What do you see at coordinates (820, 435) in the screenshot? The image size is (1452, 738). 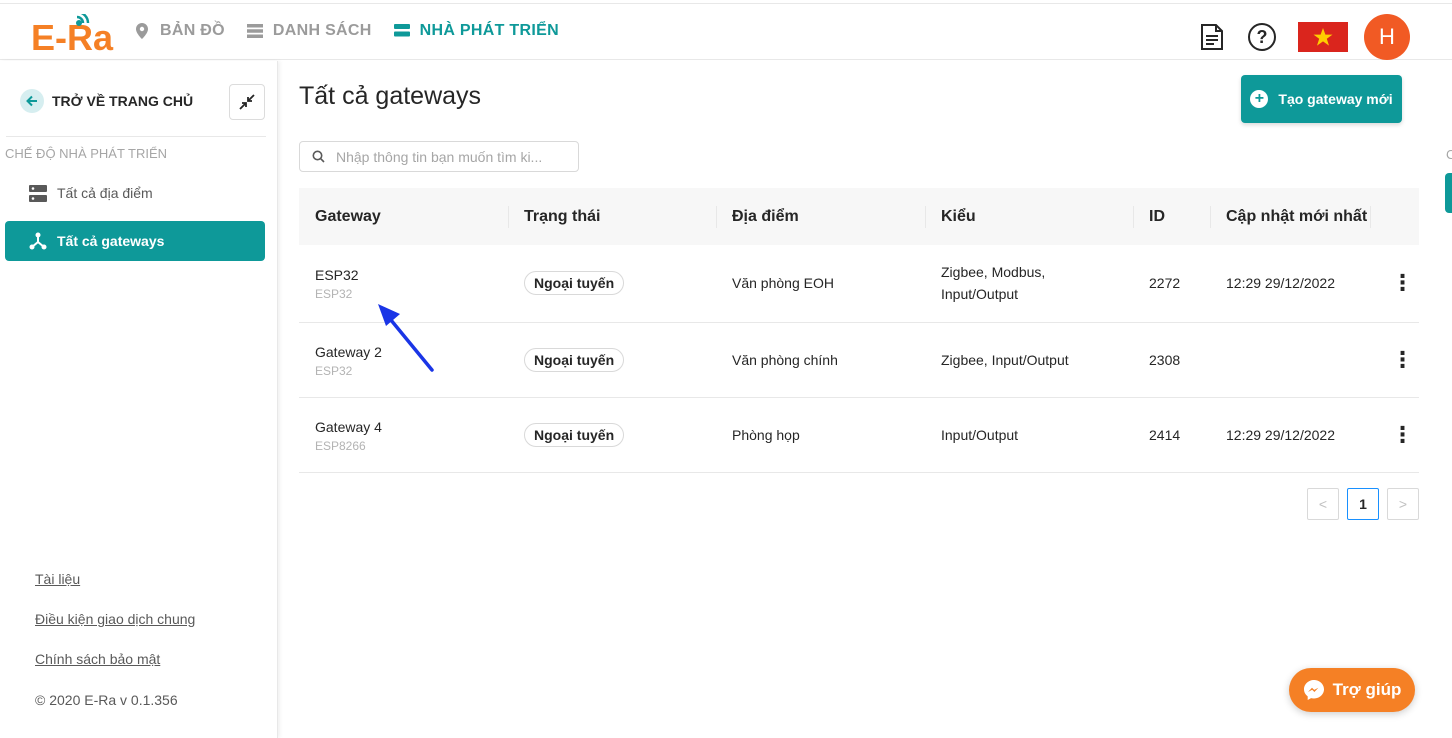 I see `location-cell: Phòng họp` at bounding box center [820, 435].